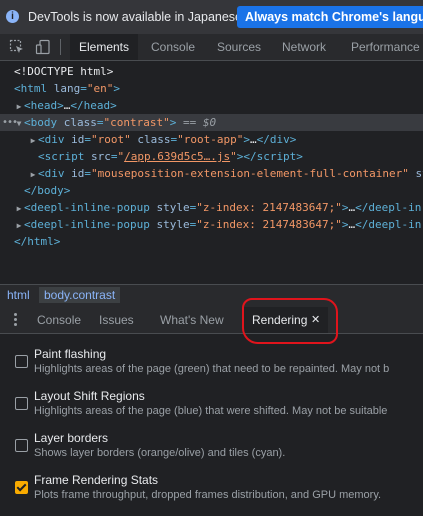 The width and height of the screenshot is (423, 516). Describe the element at coordinates (80, 122) in the screenshot. I see `body-attr-name: class` at that location.